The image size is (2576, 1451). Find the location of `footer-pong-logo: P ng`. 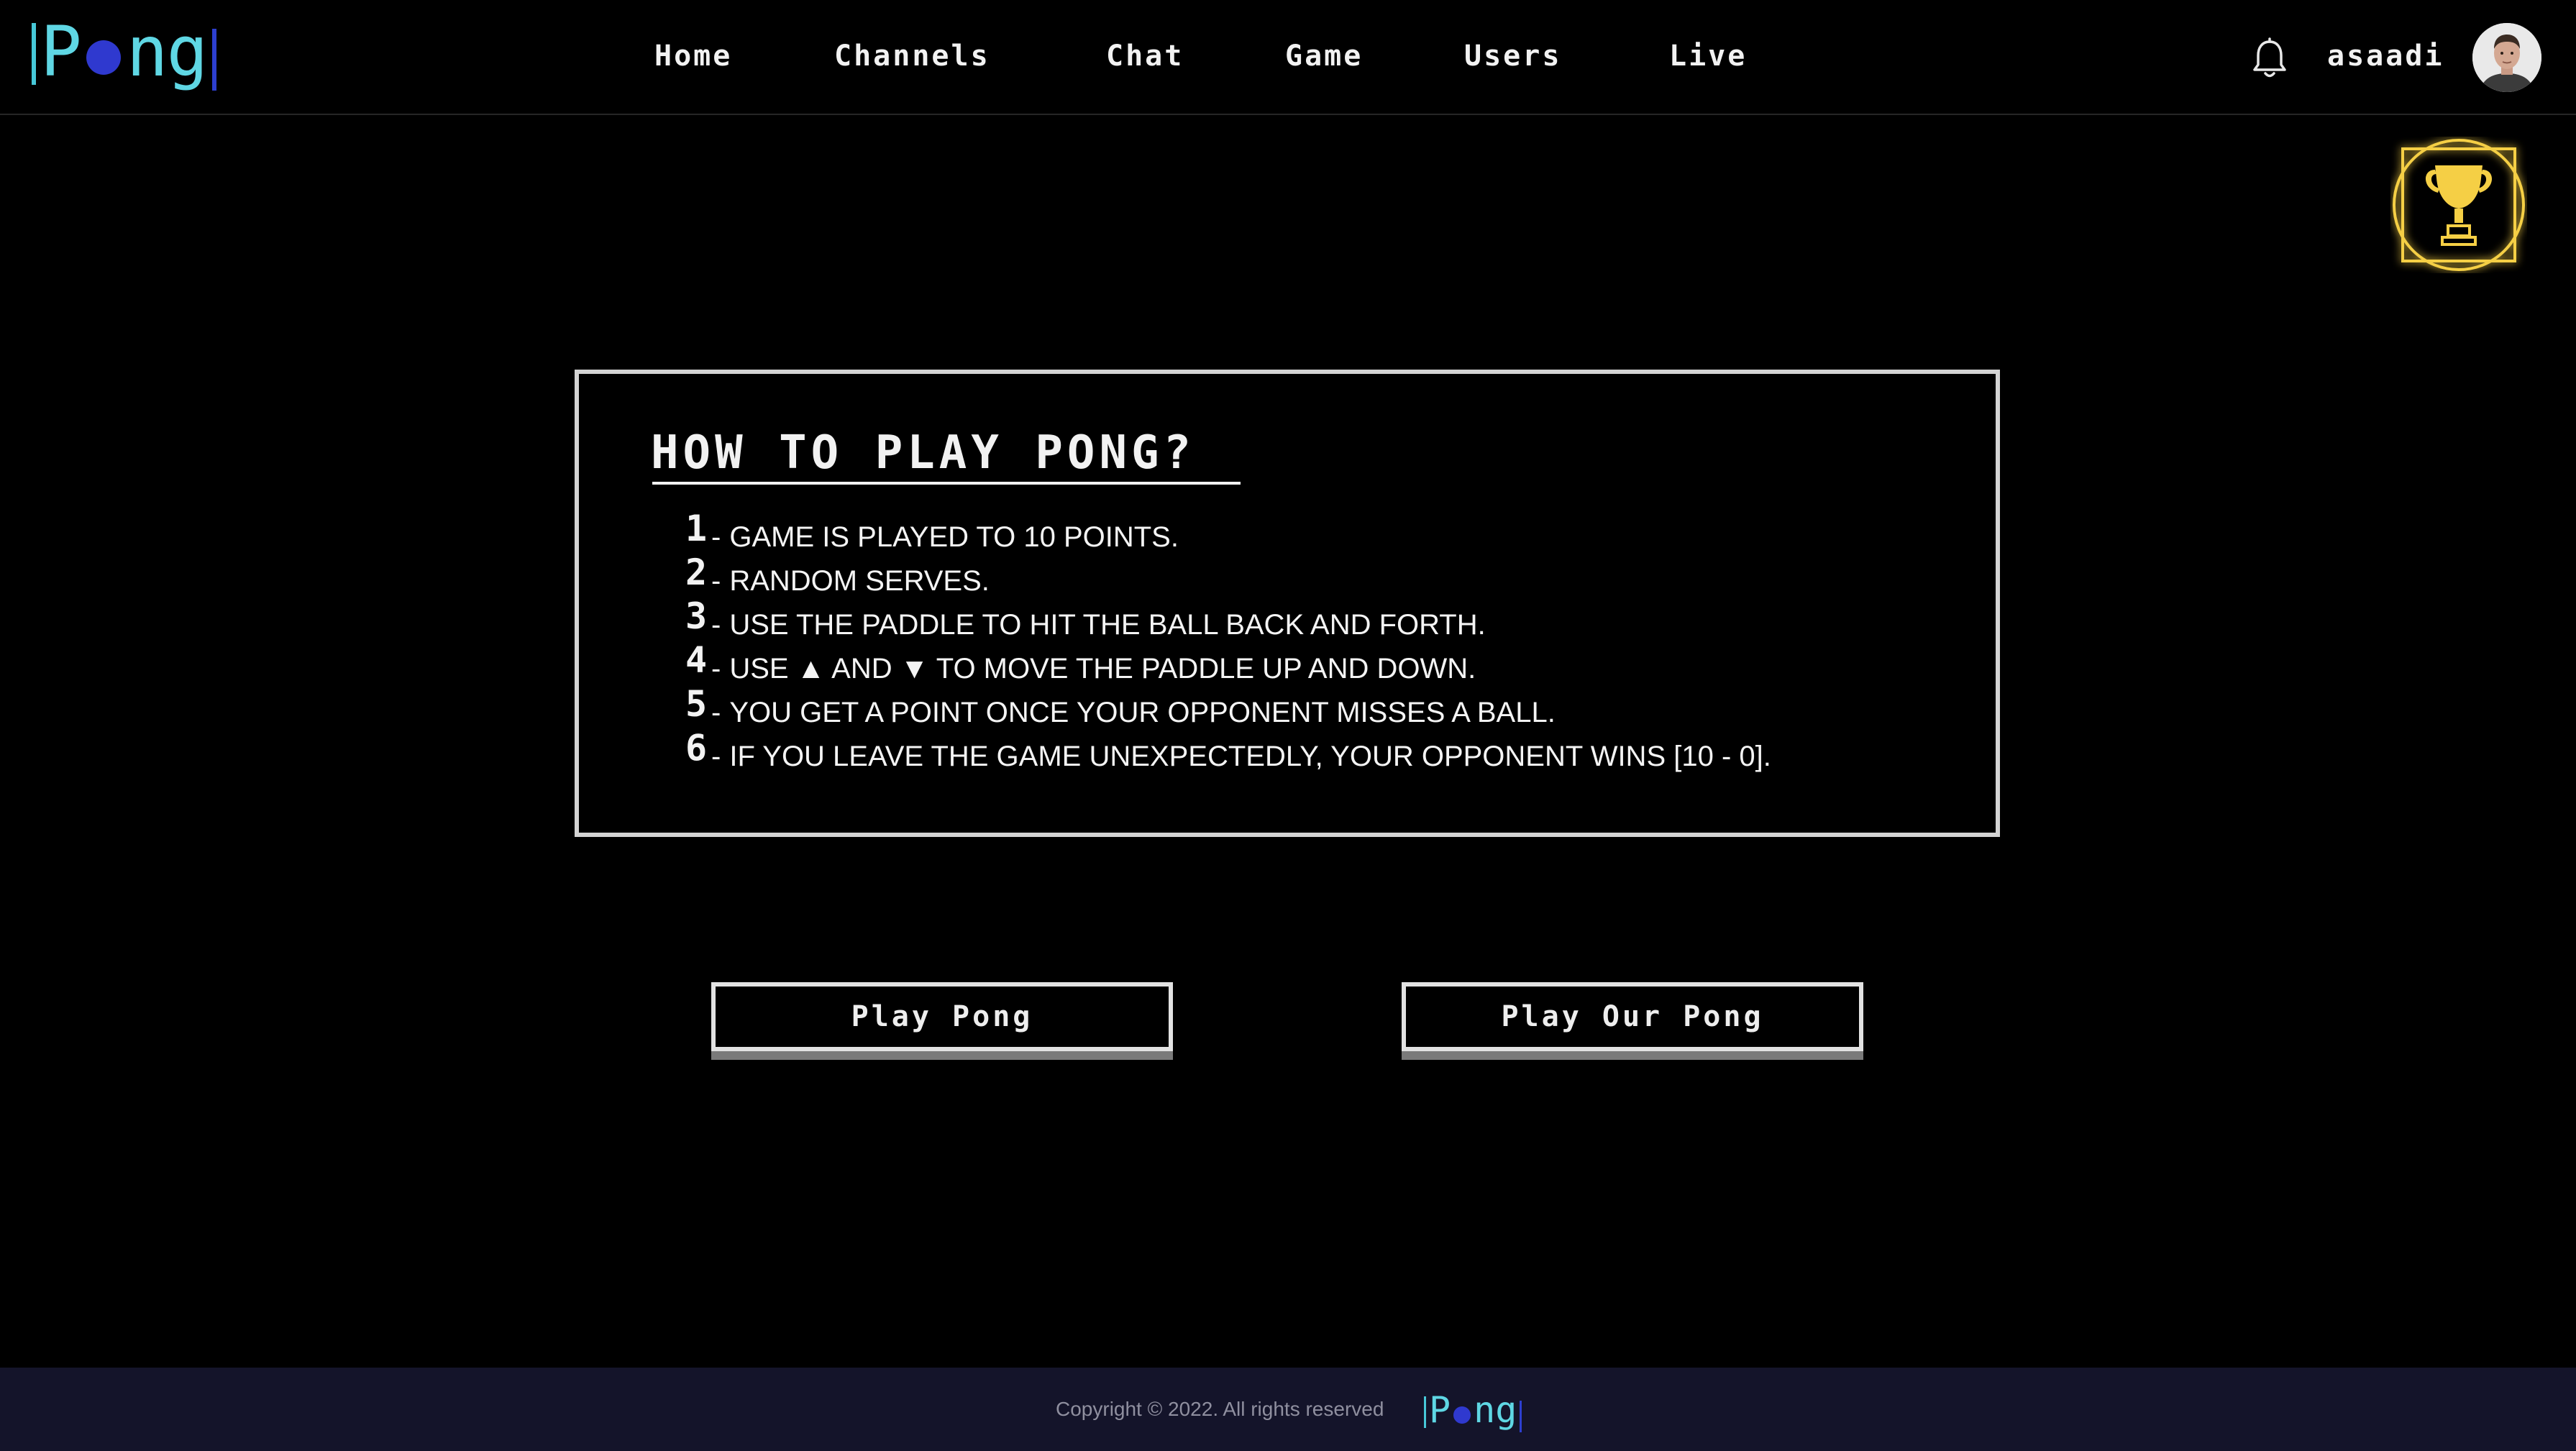

footer-pong-logo: P ng is located at coordinates (1473, 1410).